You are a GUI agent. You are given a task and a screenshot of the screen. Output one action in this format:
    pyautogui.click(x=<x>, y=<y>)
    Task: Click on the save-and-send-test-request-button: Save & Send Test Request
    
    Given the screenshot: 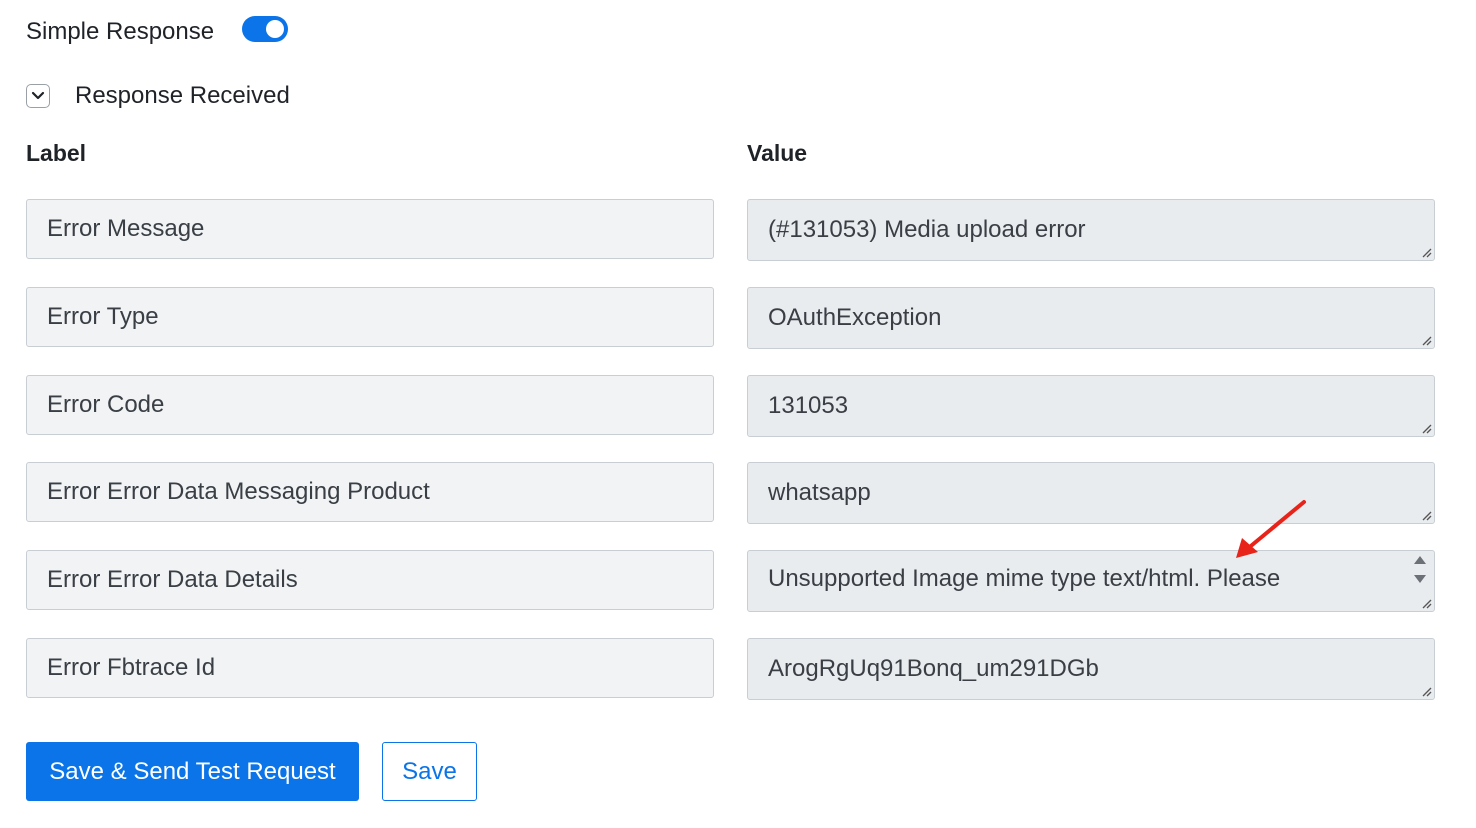 What is the action you would take?
    pyautogui.click(x=192, y=771)
    